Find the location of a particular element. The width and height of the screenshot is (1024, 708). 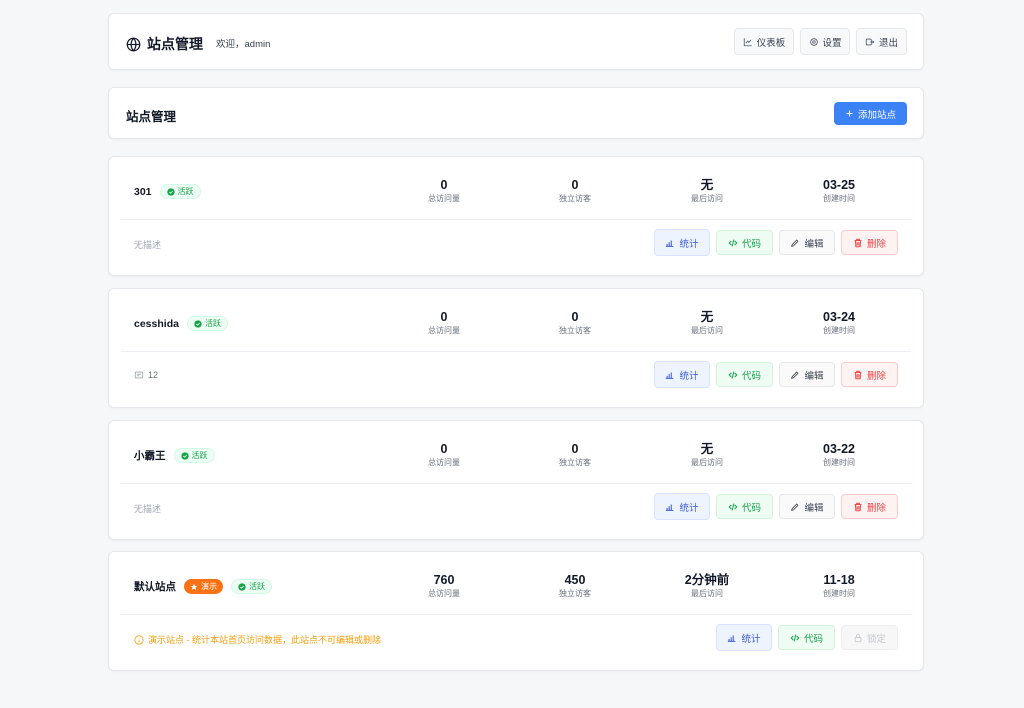

add-site-button: 添加站点 is located at coordinates (870, 113).